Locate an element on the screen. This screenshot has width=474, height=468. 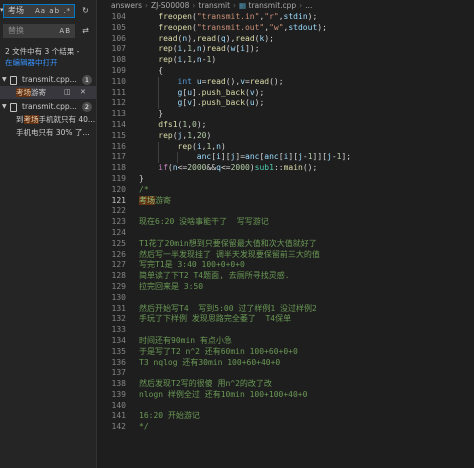
breadcrumb-item: transmit is located at coordinates (214, 5).